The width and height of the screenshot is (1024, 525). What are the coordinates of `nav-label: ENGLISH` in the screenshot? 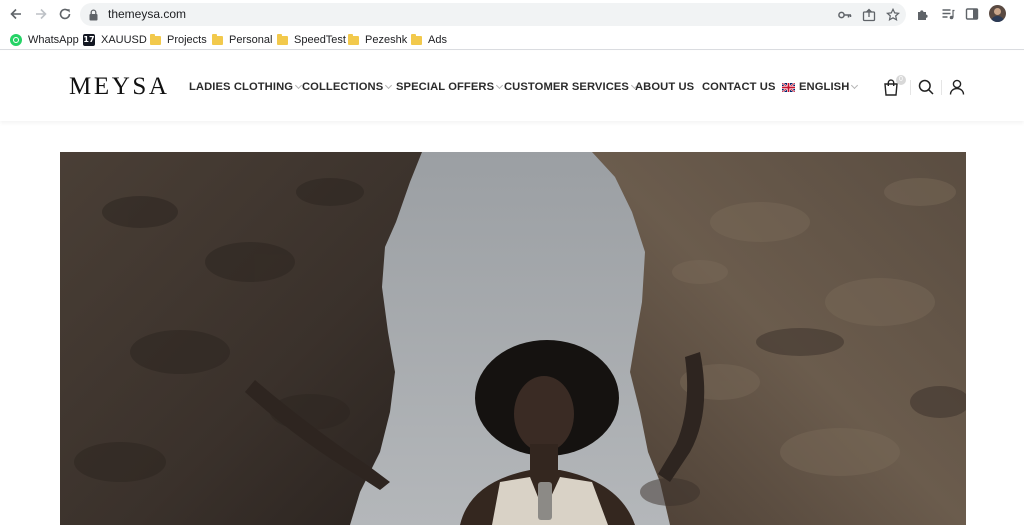 It's located at (824, 87).